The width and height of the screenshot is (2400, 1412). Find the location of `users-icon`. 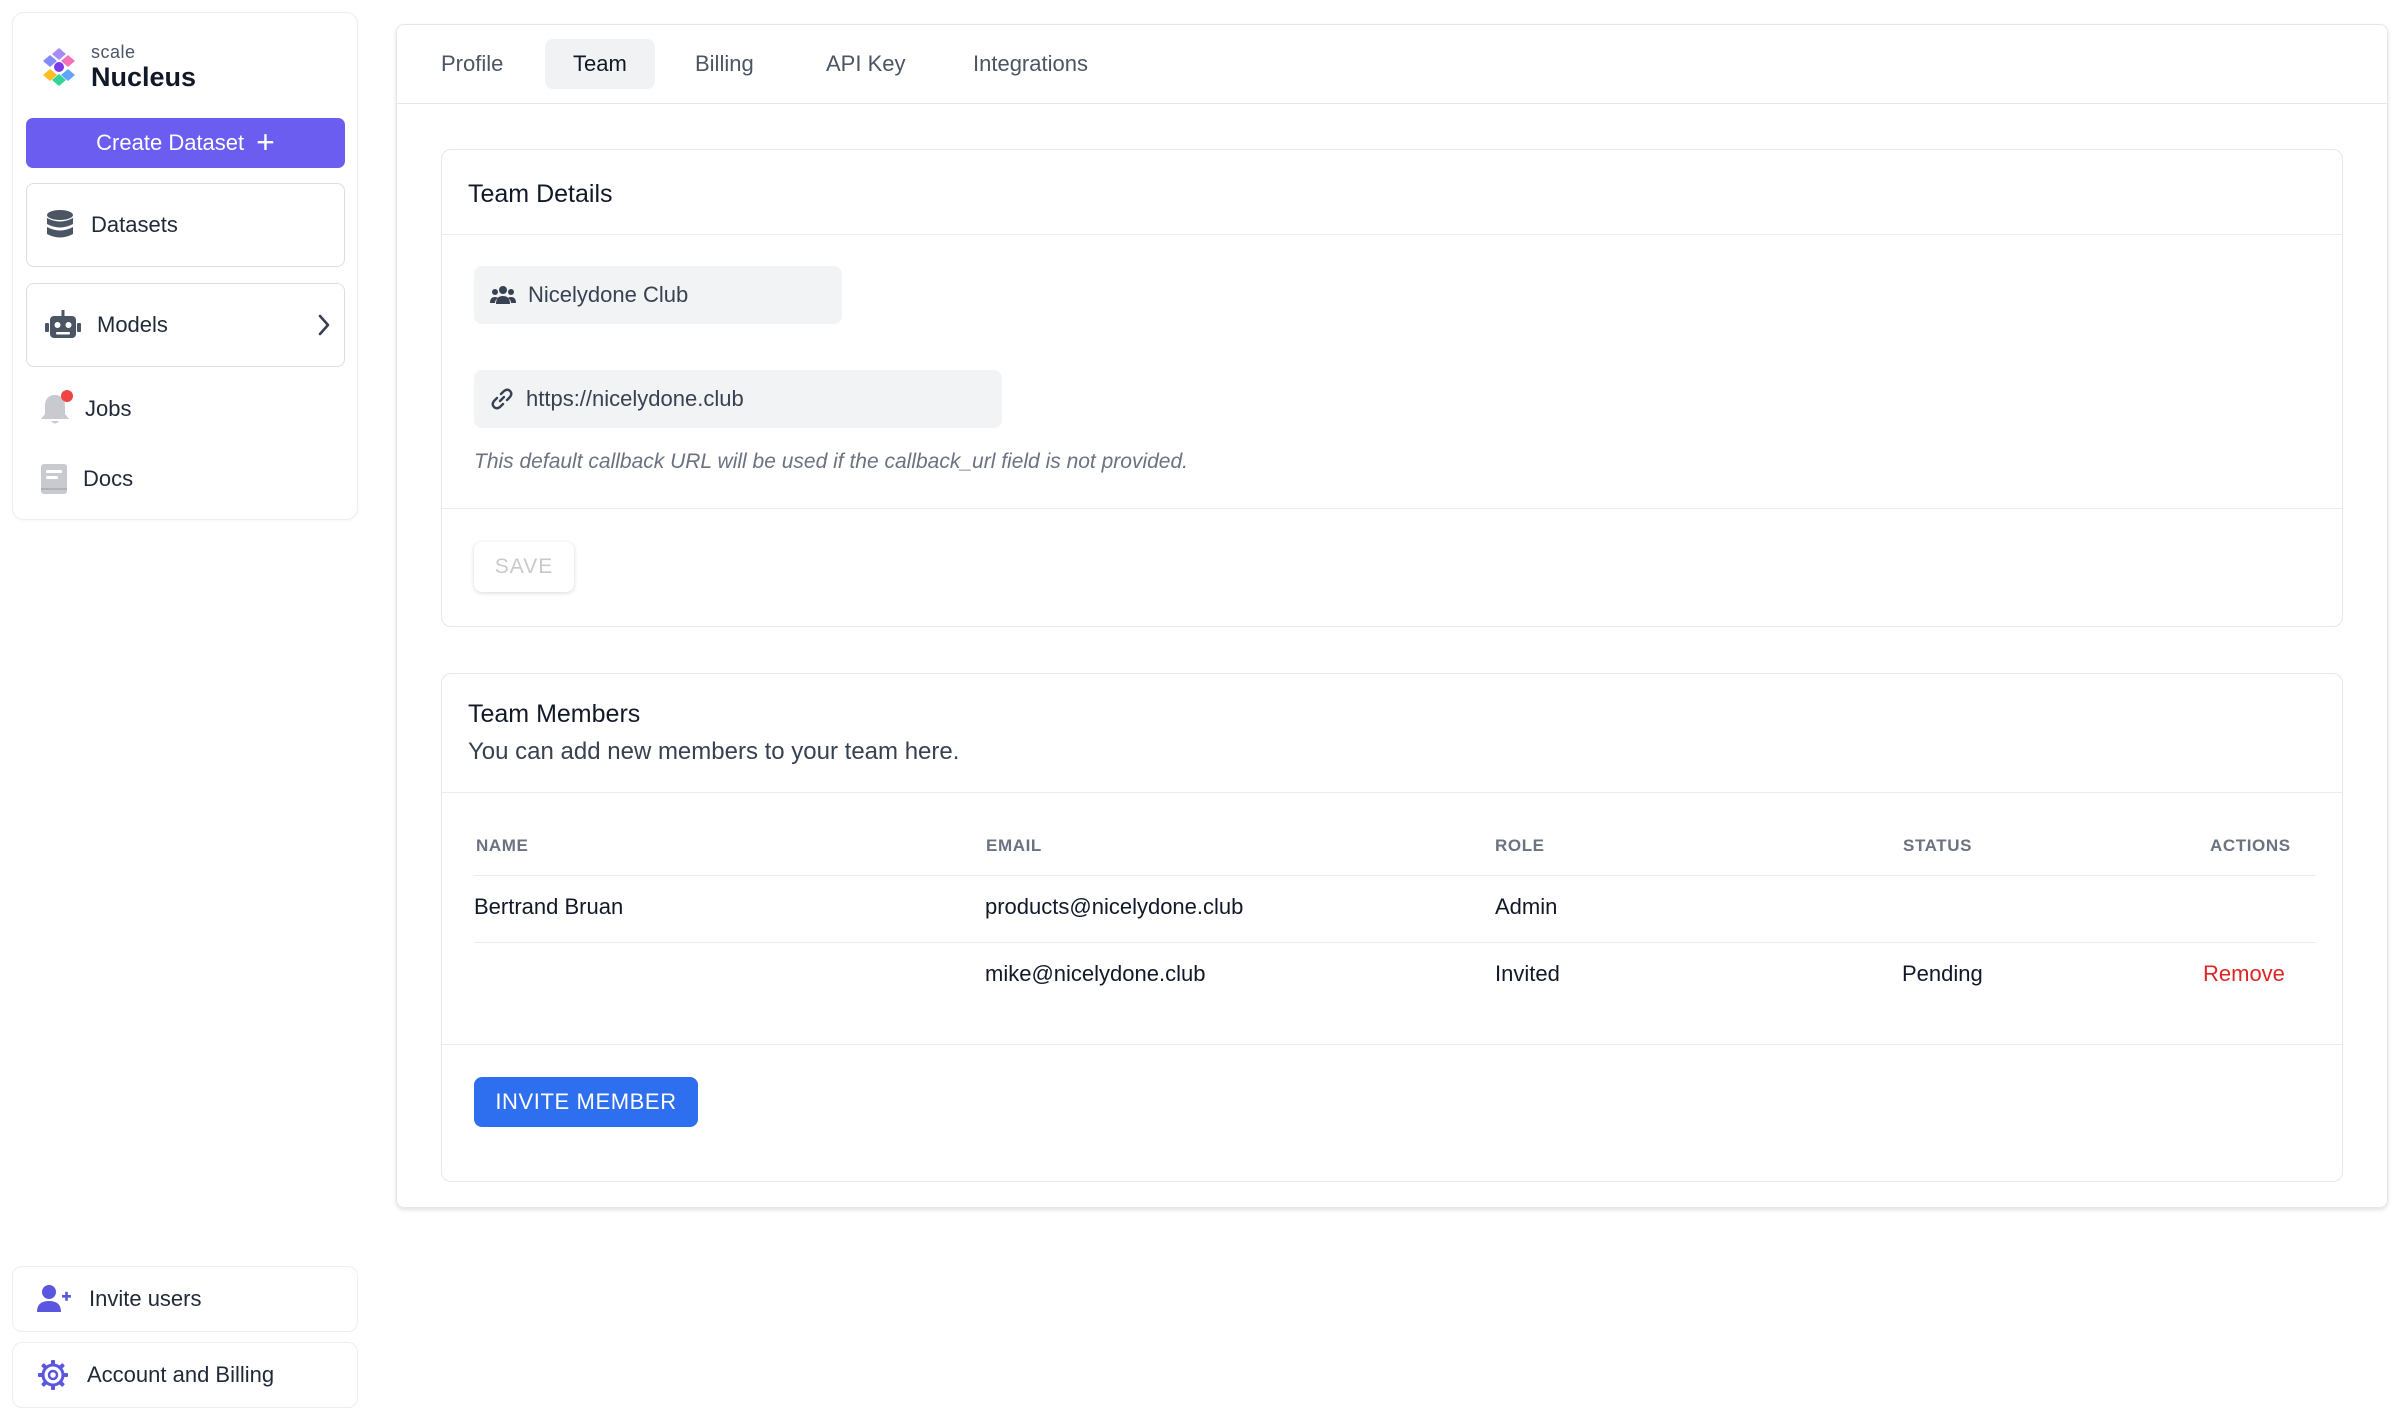

users-icon is located at coordinates (503, 295).